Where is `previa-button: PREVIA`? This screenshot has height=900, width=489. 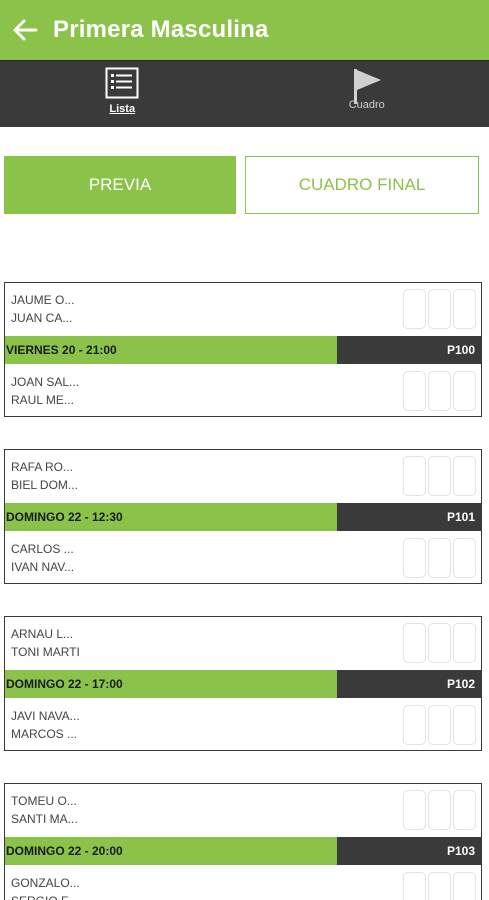
previa-button: PREVIA is located at coordinates (120, 185).